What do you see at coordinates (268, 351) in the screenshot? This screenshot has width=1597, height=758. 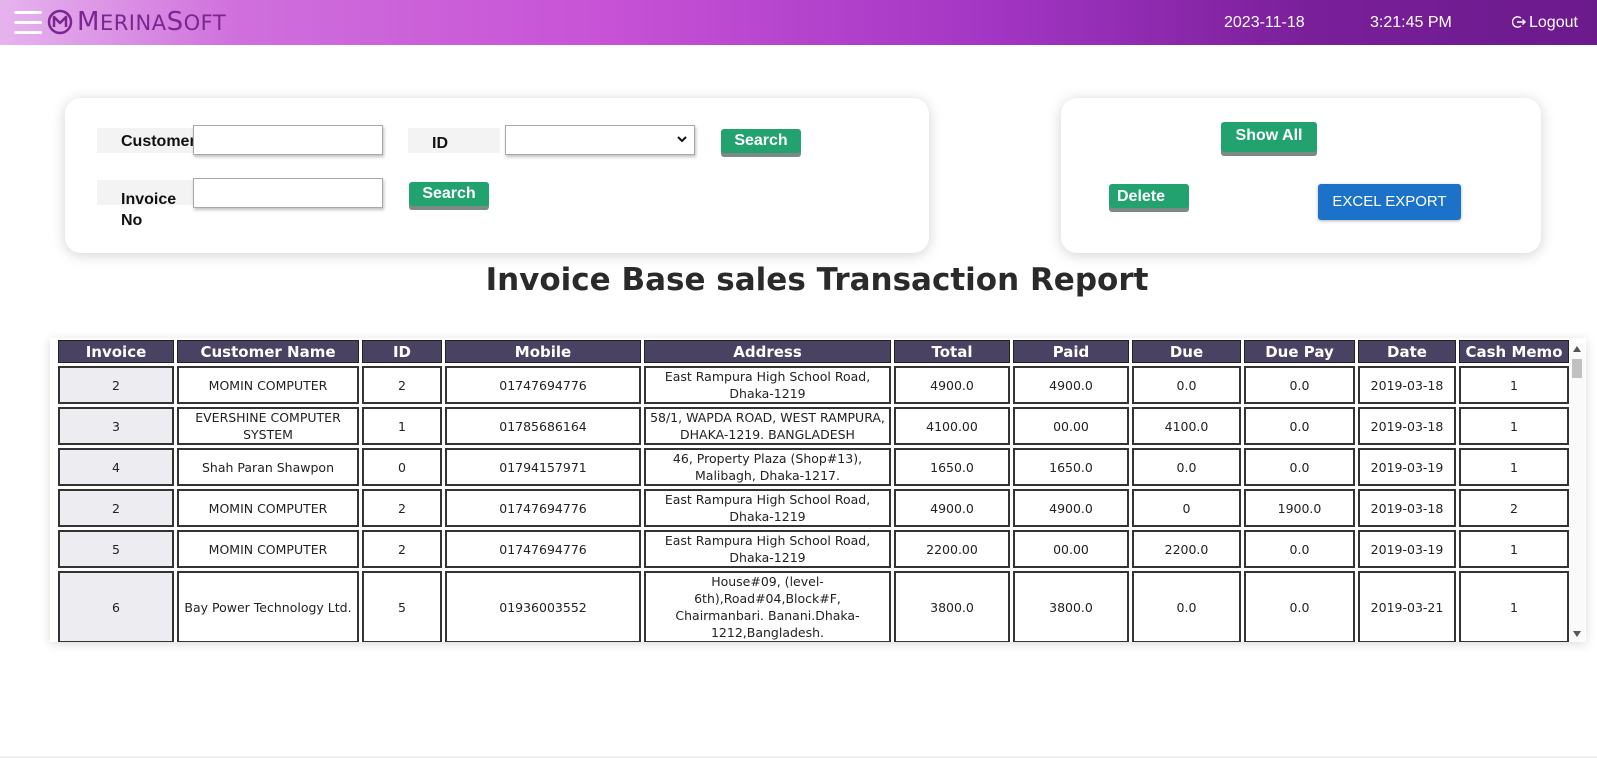 I see `column-header: Customer Name` at bounding box center [268, 351].